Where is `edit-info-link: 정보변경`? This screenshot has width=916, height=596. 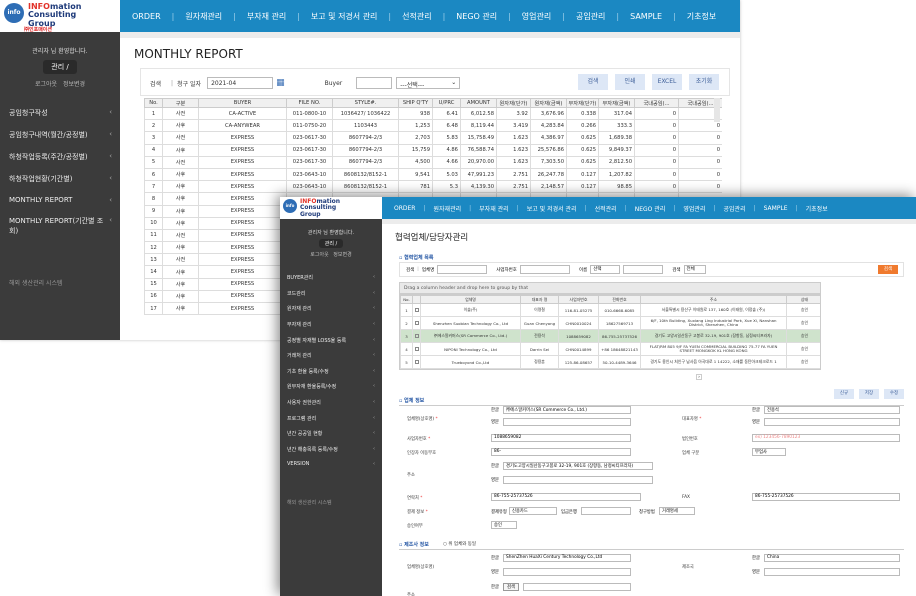 edit-info-link: 정보변경 is located at coordinates (74, 84).